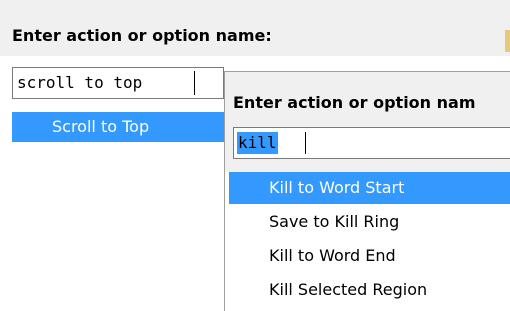 The height and width of the screenshot is (311, 510). Describe the element at coordinates (348, 289) in the screenshot. I see `result-item-label: Kill Selected Region` at that location.